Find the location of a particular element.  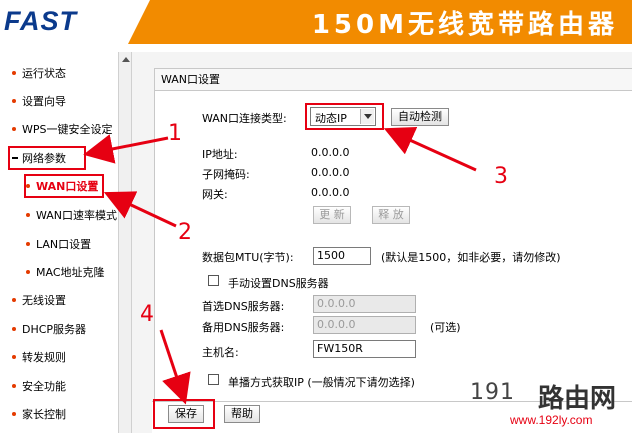

sidebar-item-lan-settings: LAN口设置 is located at coordinates (58, 245).